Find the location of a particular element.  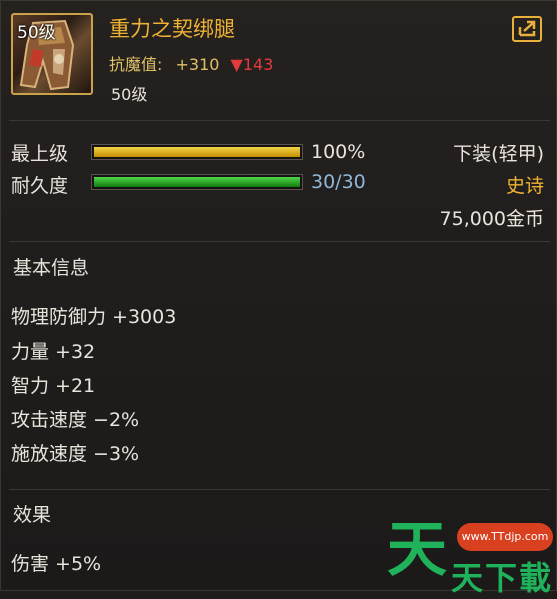

magic-resist-bonus: +310 is located at coordinates (197, 64).